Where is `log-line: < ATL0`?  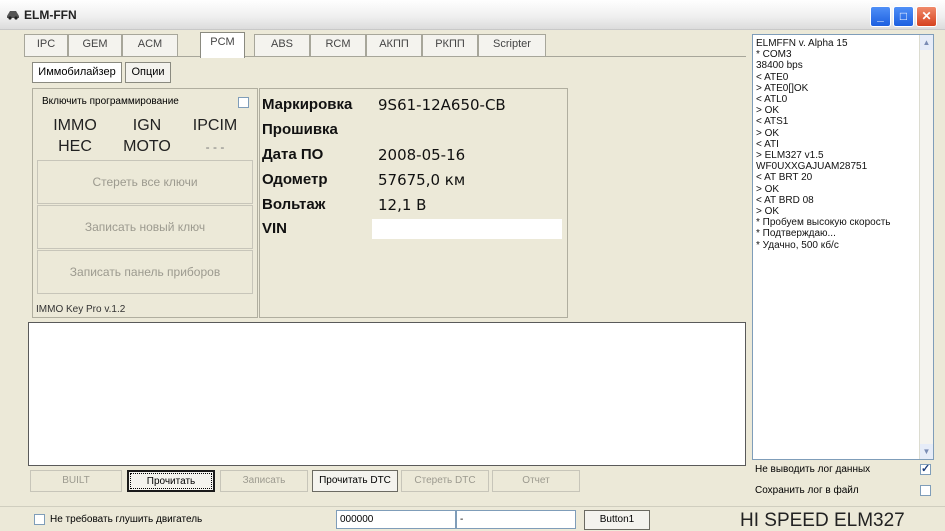 log-line: < ATL0 is located at coordinates (772, 99).